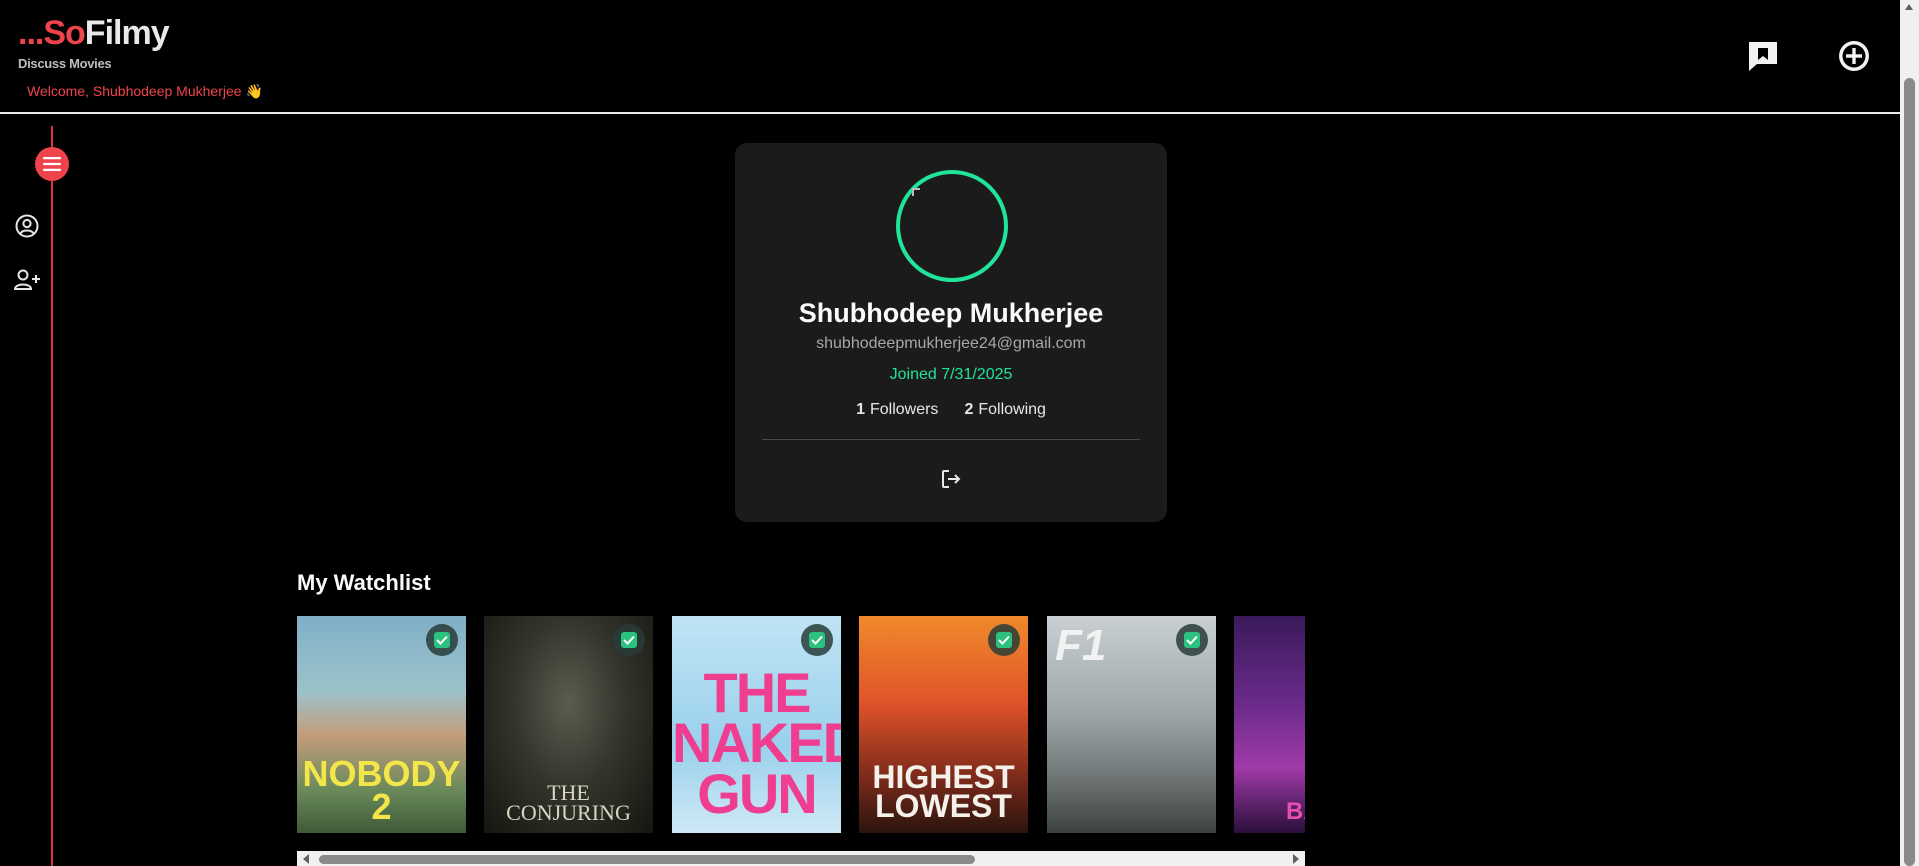  I want to click on app-logo: ...SoFilmy, so click(94, 33).